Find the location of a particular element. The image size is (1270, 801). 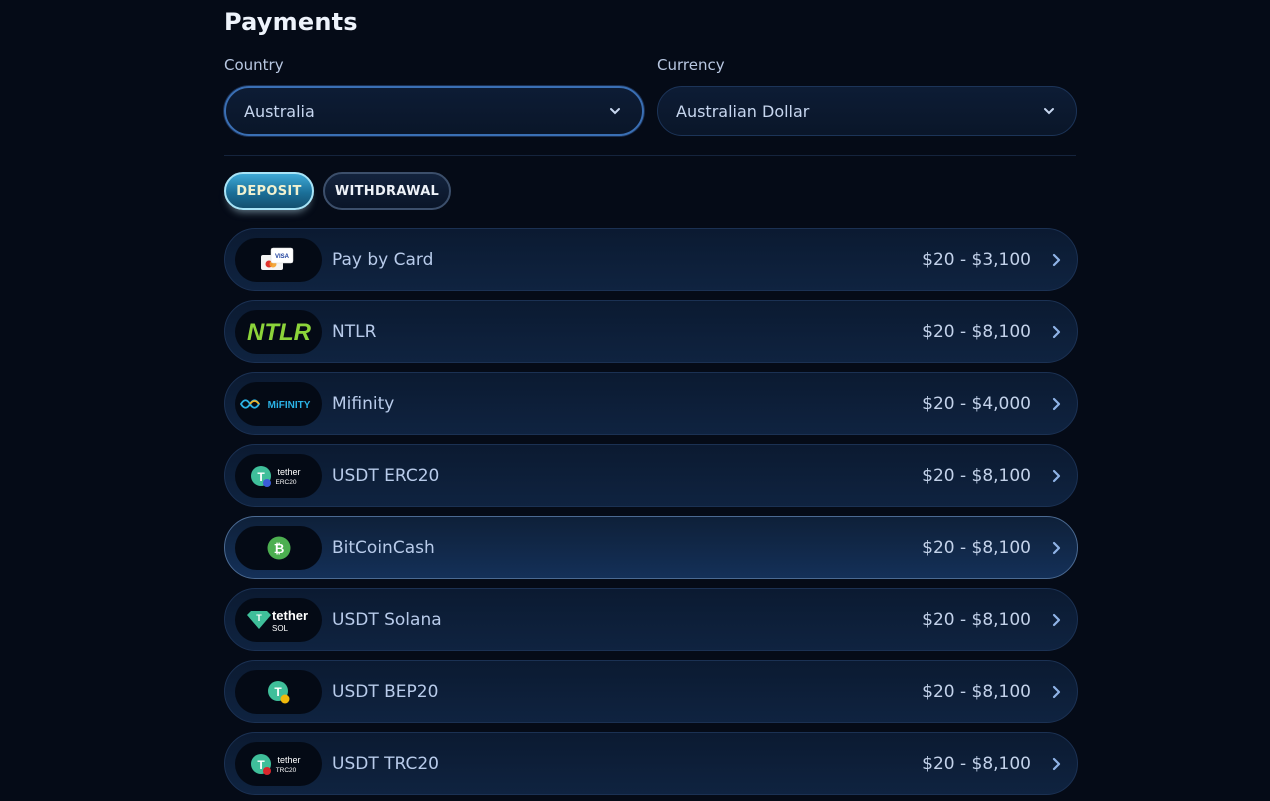

tether-sol-logo: T tether SOL is located at coordinates (278, 619).